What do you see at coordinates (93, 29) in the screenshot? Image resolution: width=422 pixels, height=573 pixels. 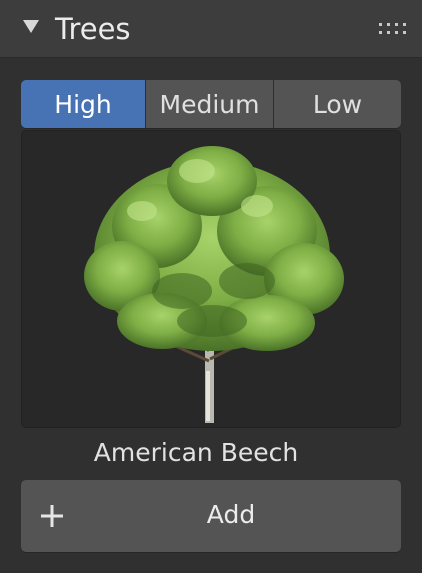 I see `panel-title: Trees` at bounding box center [93, 29].